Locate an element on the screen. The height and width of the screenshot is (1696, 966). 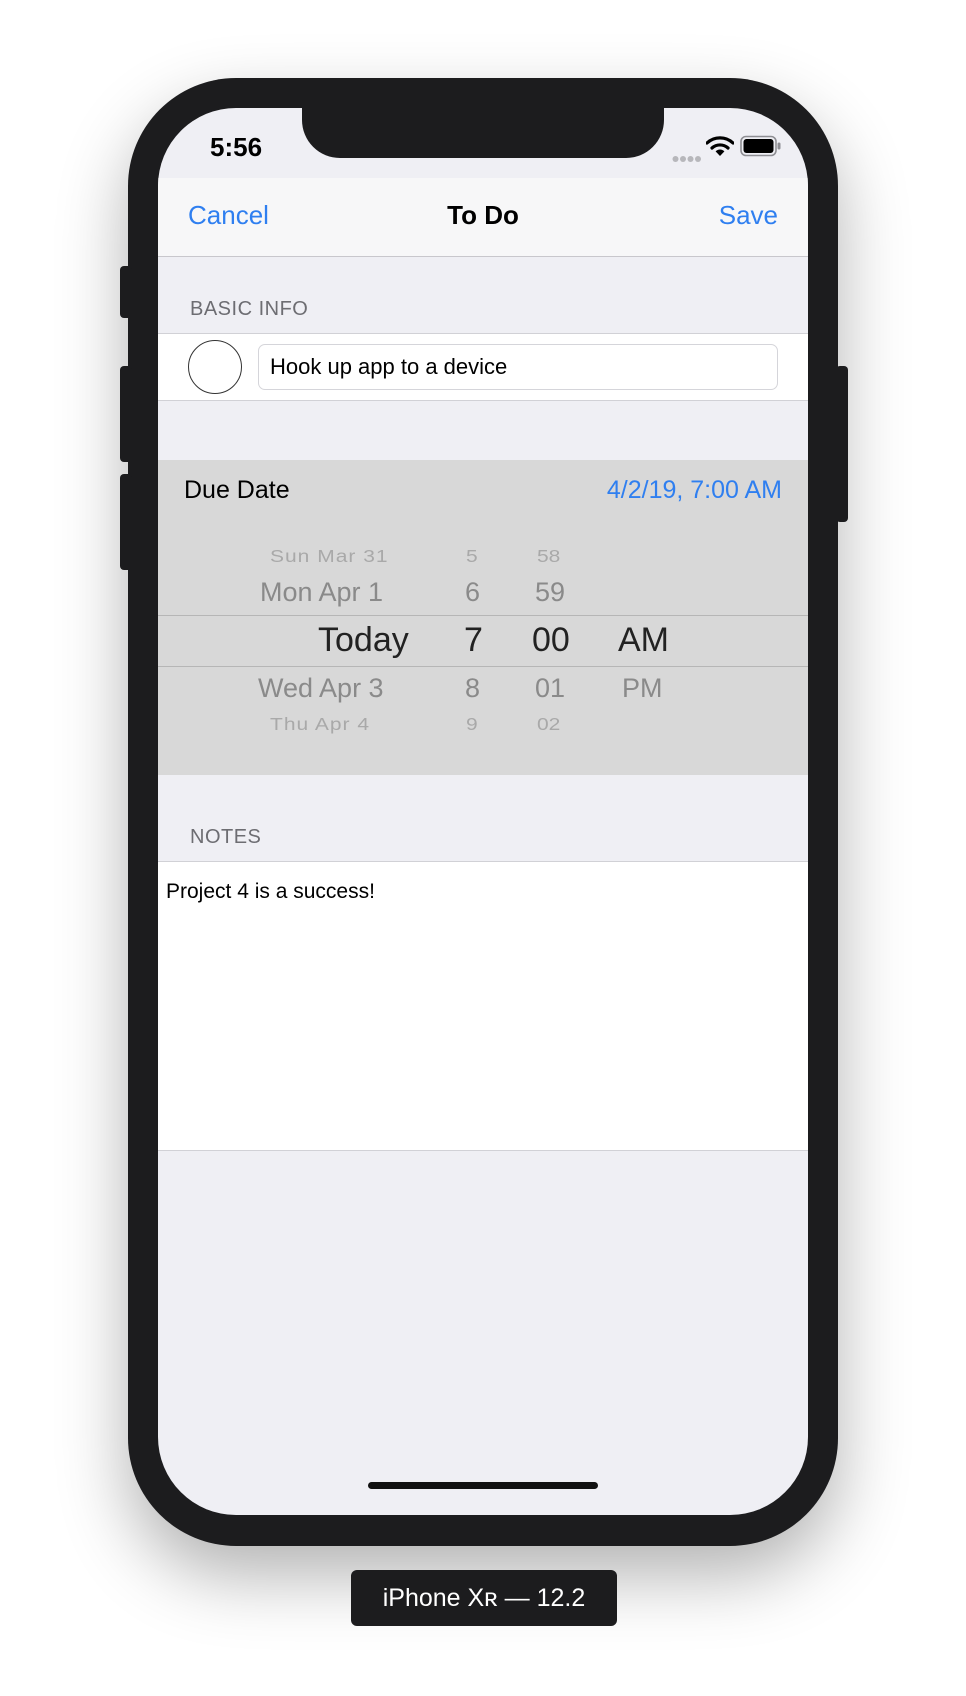
picker-selection-band is located at coordinates (483, 641).